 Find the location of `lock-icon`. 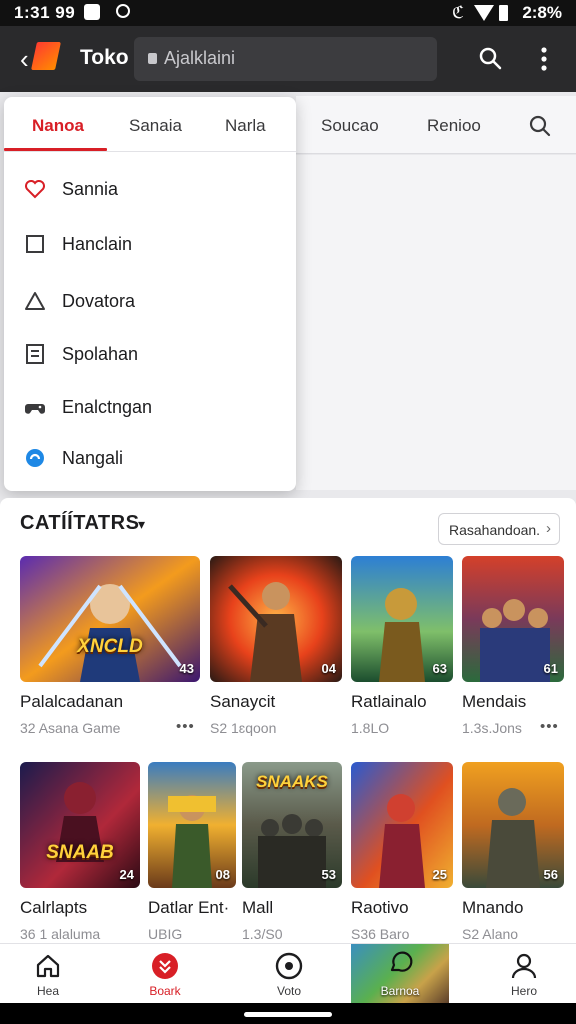

lock-icon is located at coordinates (152, 58).